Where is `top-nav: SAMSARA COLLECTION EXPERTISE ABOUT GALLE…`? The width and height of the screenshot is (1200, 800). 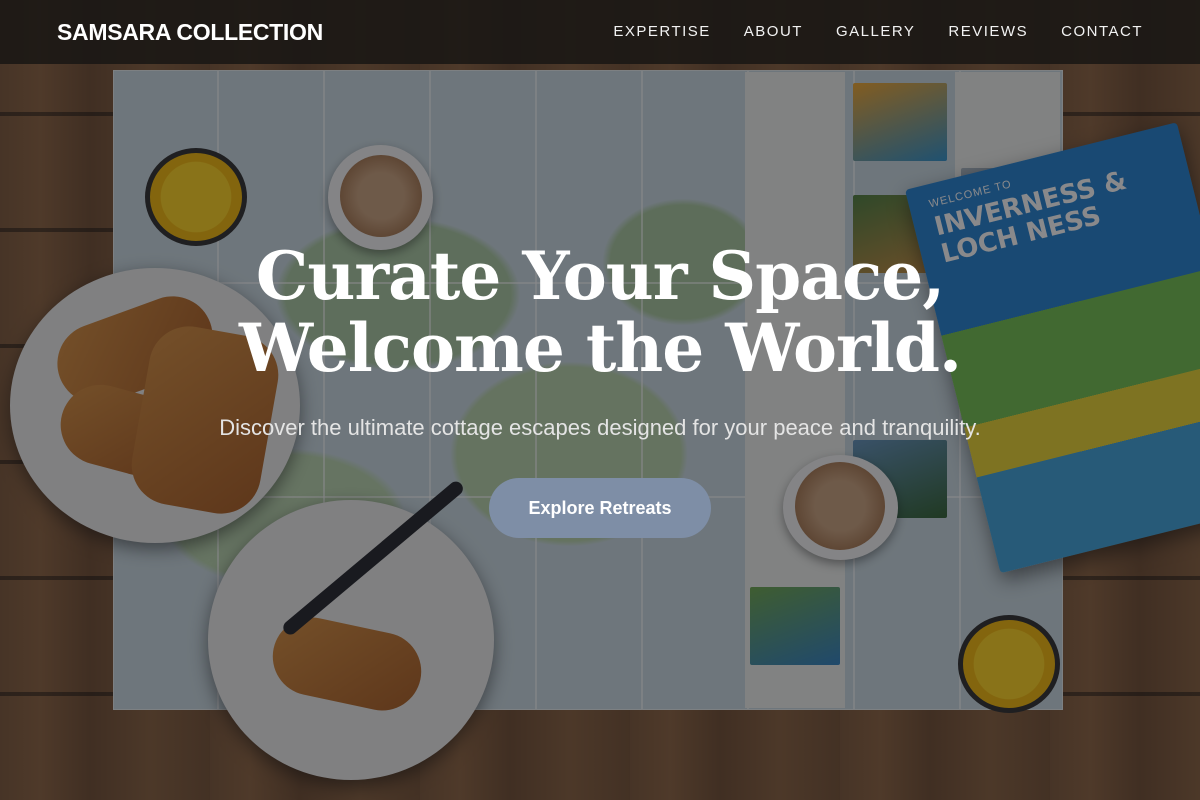
top-nav: SAMSARA COLLECTION EXPERTISE ABOUT GALLE… is located at coordinates (600, 32).